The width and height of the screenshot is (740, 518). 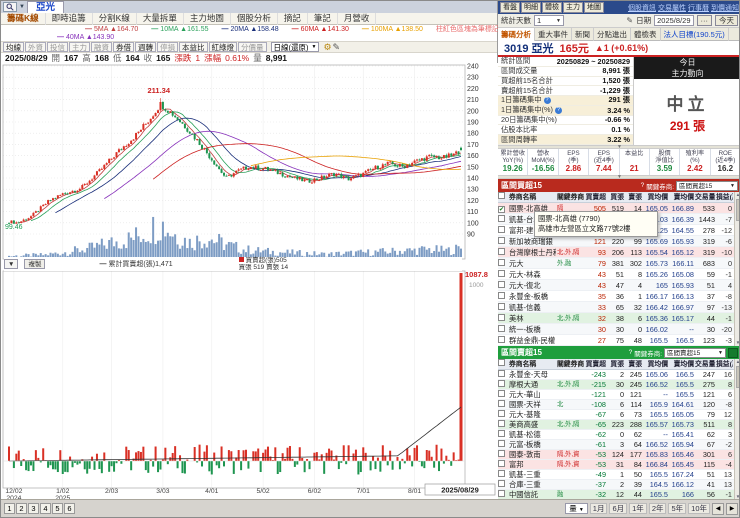 I want to click on broker-row: 凱基-信義 33 65 32 166.42 166.97 97 -13, so click(x=618, y=307).